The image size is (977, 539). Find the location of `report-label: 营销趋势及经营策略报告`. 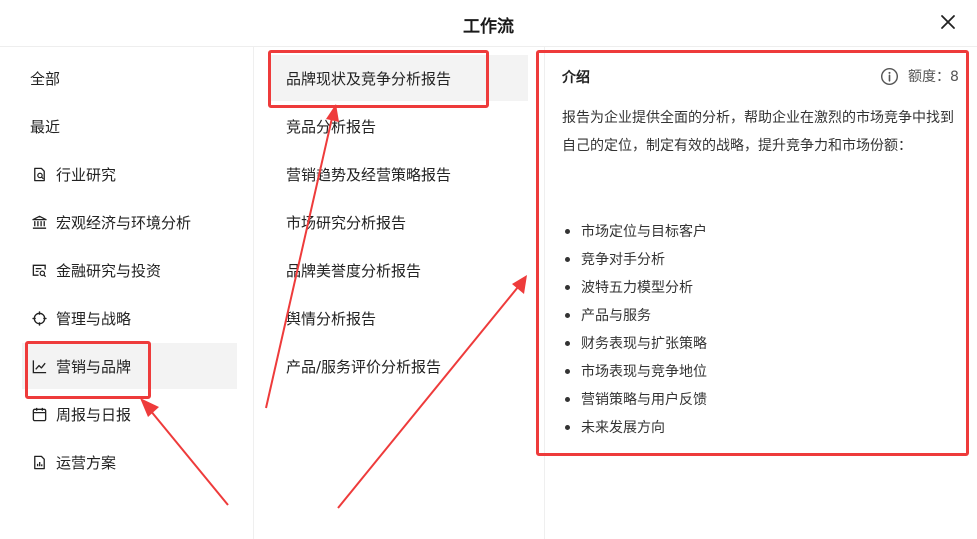

report-label: 营销趋势及经营策略报告 is located at coordinates (369, 174).